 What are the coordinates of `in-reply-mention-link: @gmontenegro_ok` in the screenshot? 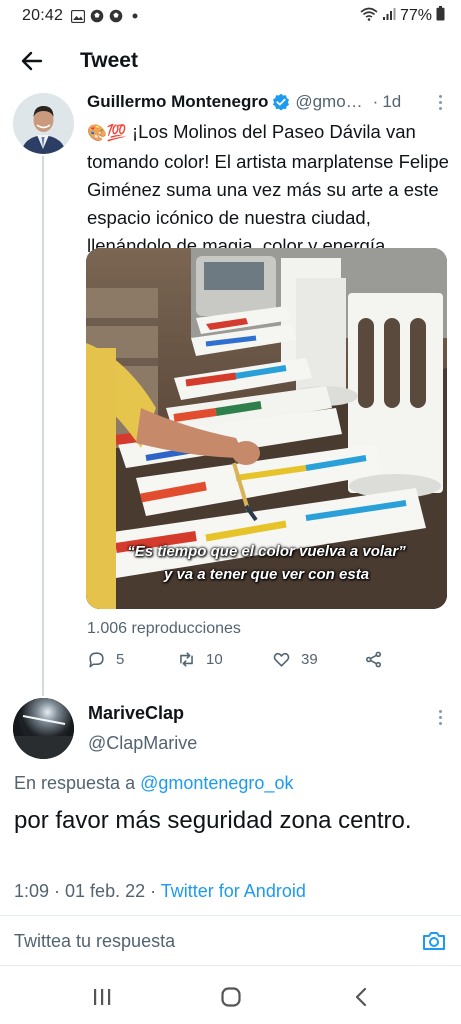 It's located at (216, 783).